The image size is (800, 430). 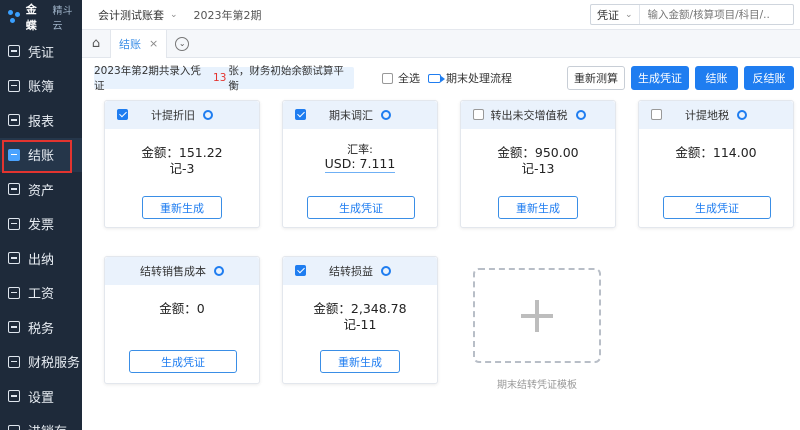 I want to click on sidebar-item-label: 账簿, so click(x=41, y=88).